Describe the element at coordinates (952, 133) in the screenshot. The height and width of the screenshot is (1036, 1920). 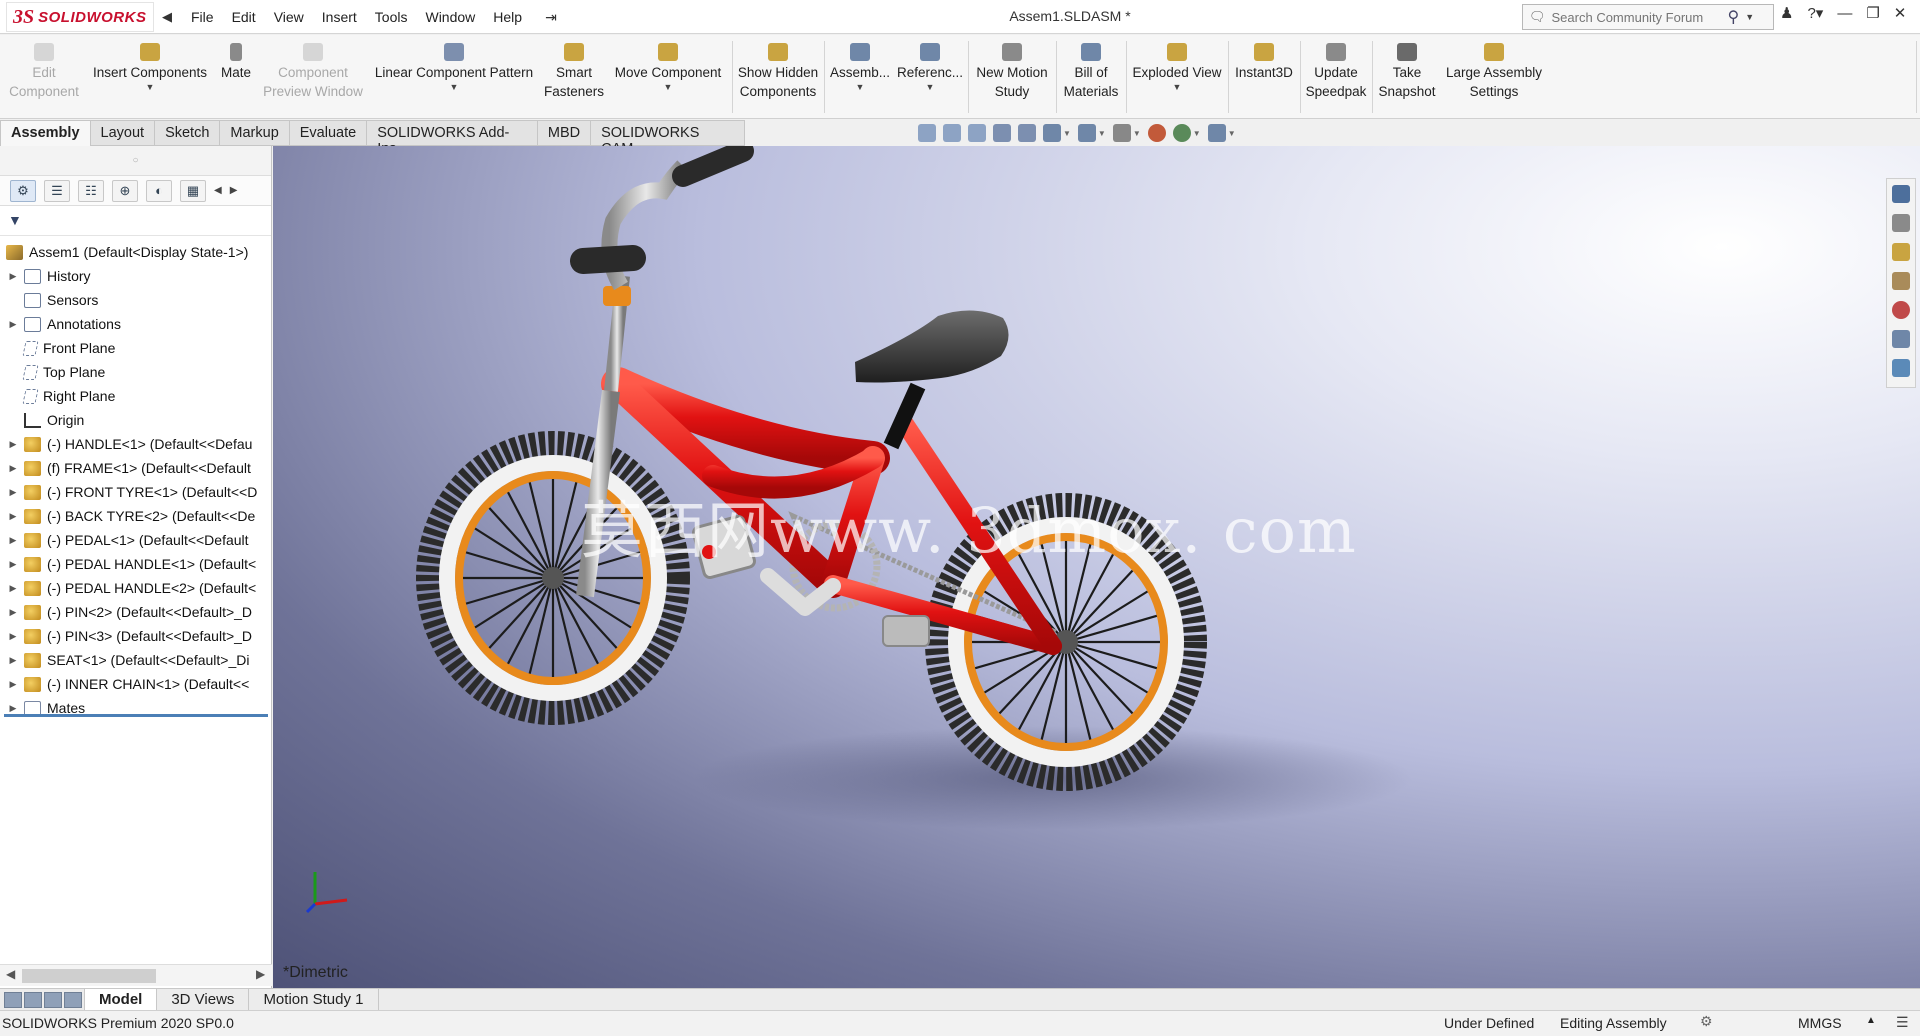
I see `zoom-to-area-icon` at that location.